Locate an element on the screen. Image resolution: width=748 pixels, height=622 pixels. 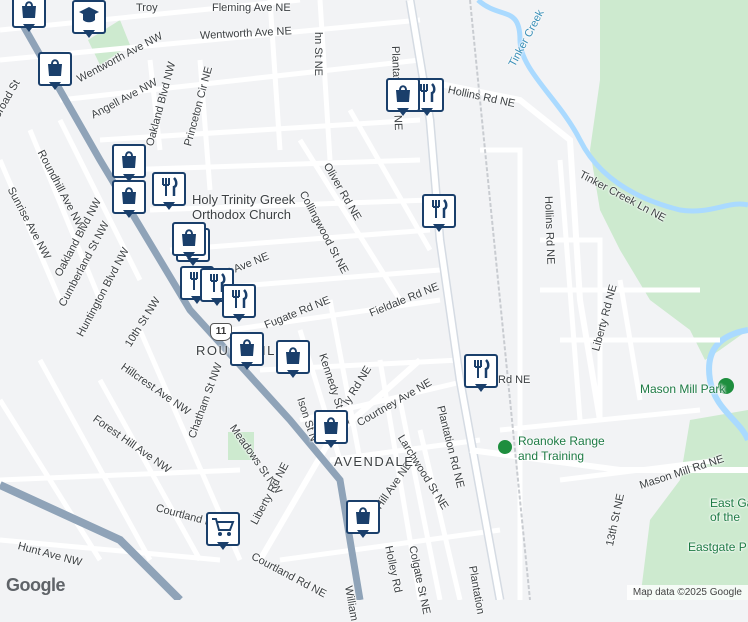
poi-label-line: and Training is located at coordinates (551, 456).